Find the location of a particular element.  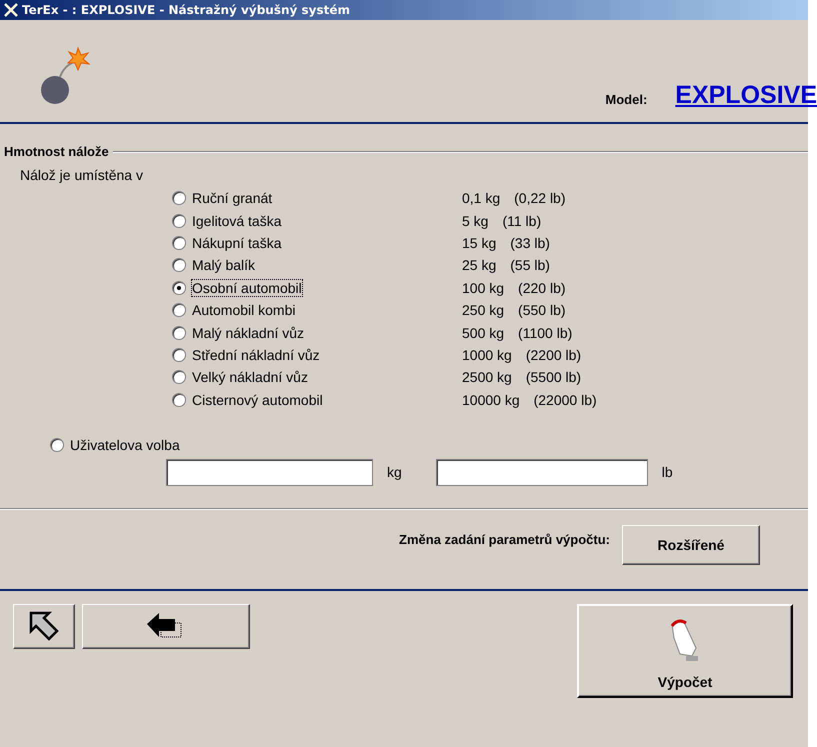

weight-lb: (55 lb) is located at coordinates (530, 265).